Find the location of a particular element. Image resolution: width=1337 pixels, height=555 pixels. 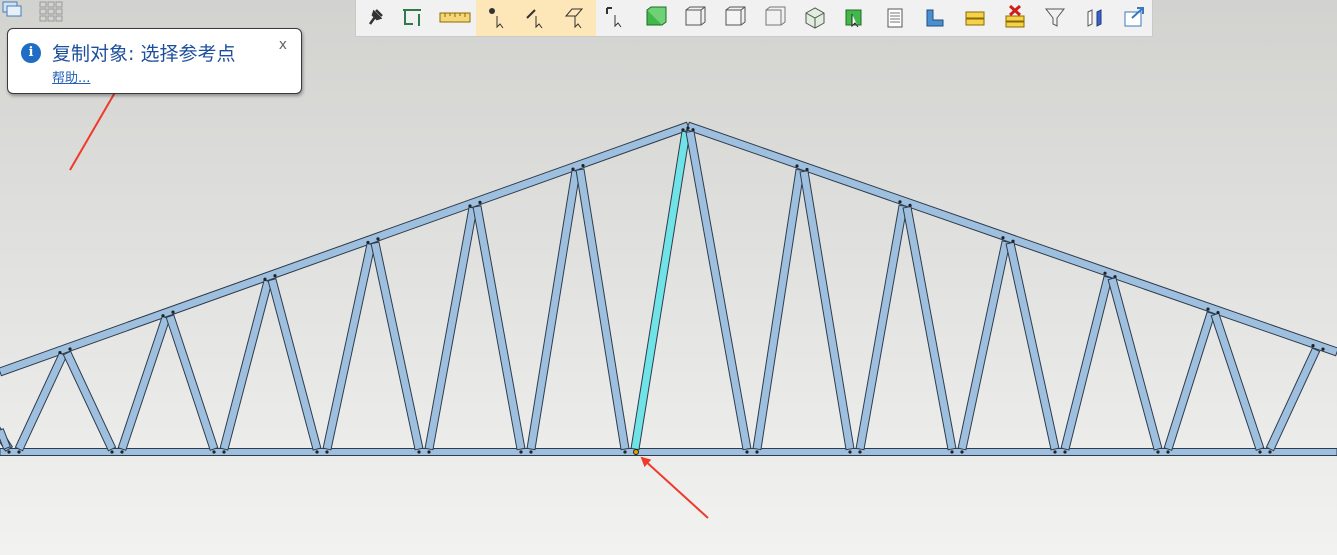

pin-icon is located at coordinates (375, 17).